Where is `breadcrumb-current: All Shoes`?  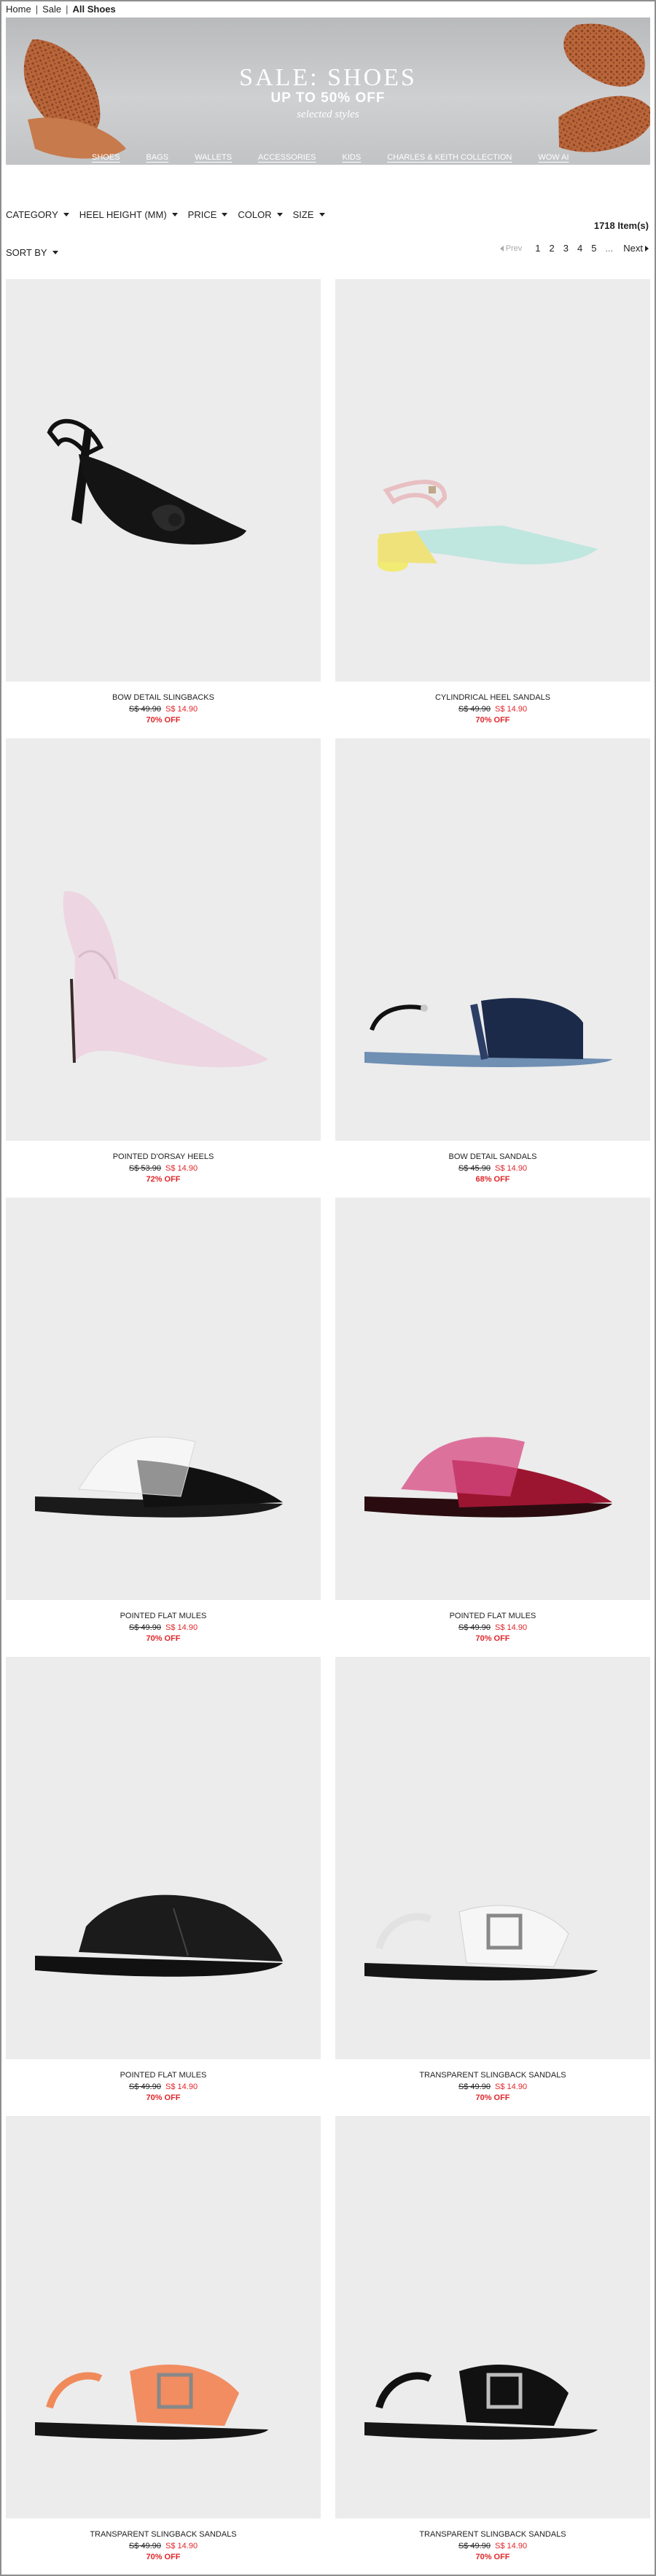
breadcrumb-current: All Shoes is located at coordinates (94, 9).